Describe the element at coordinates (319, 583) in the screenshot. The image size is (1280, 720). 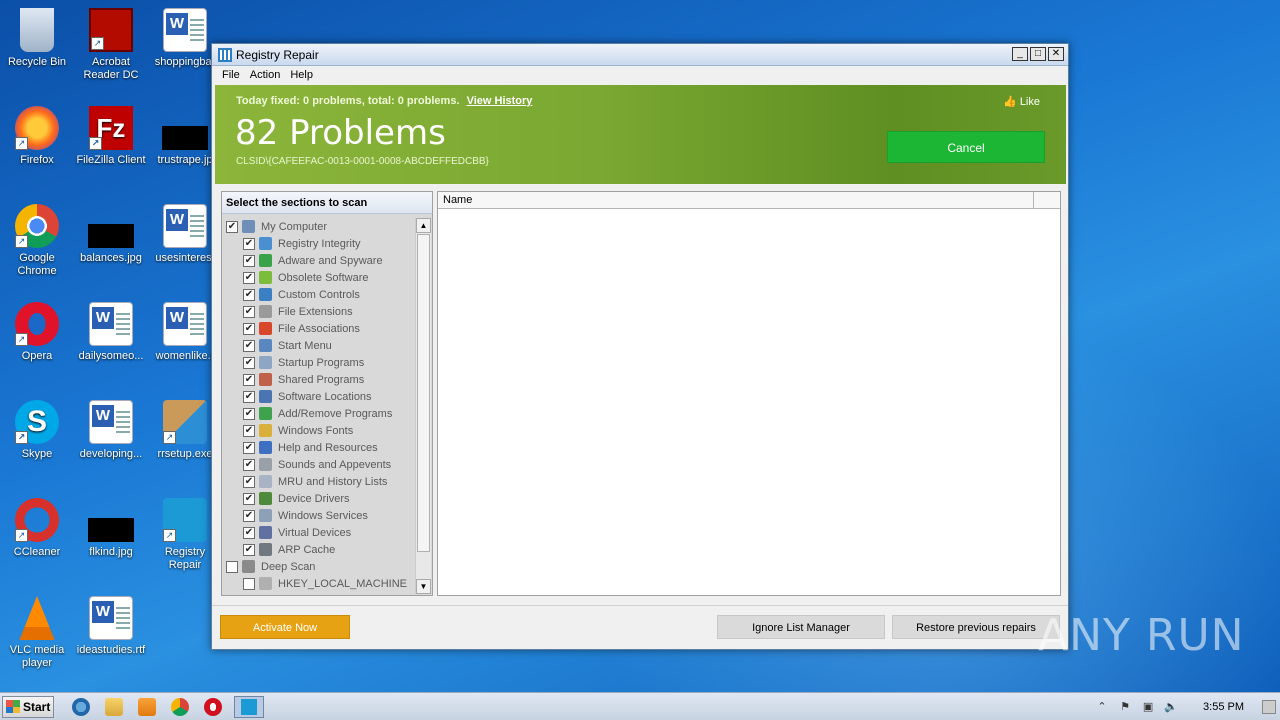
I see `tree-item: HKEY_LOCAL_MACHINE` at that location.